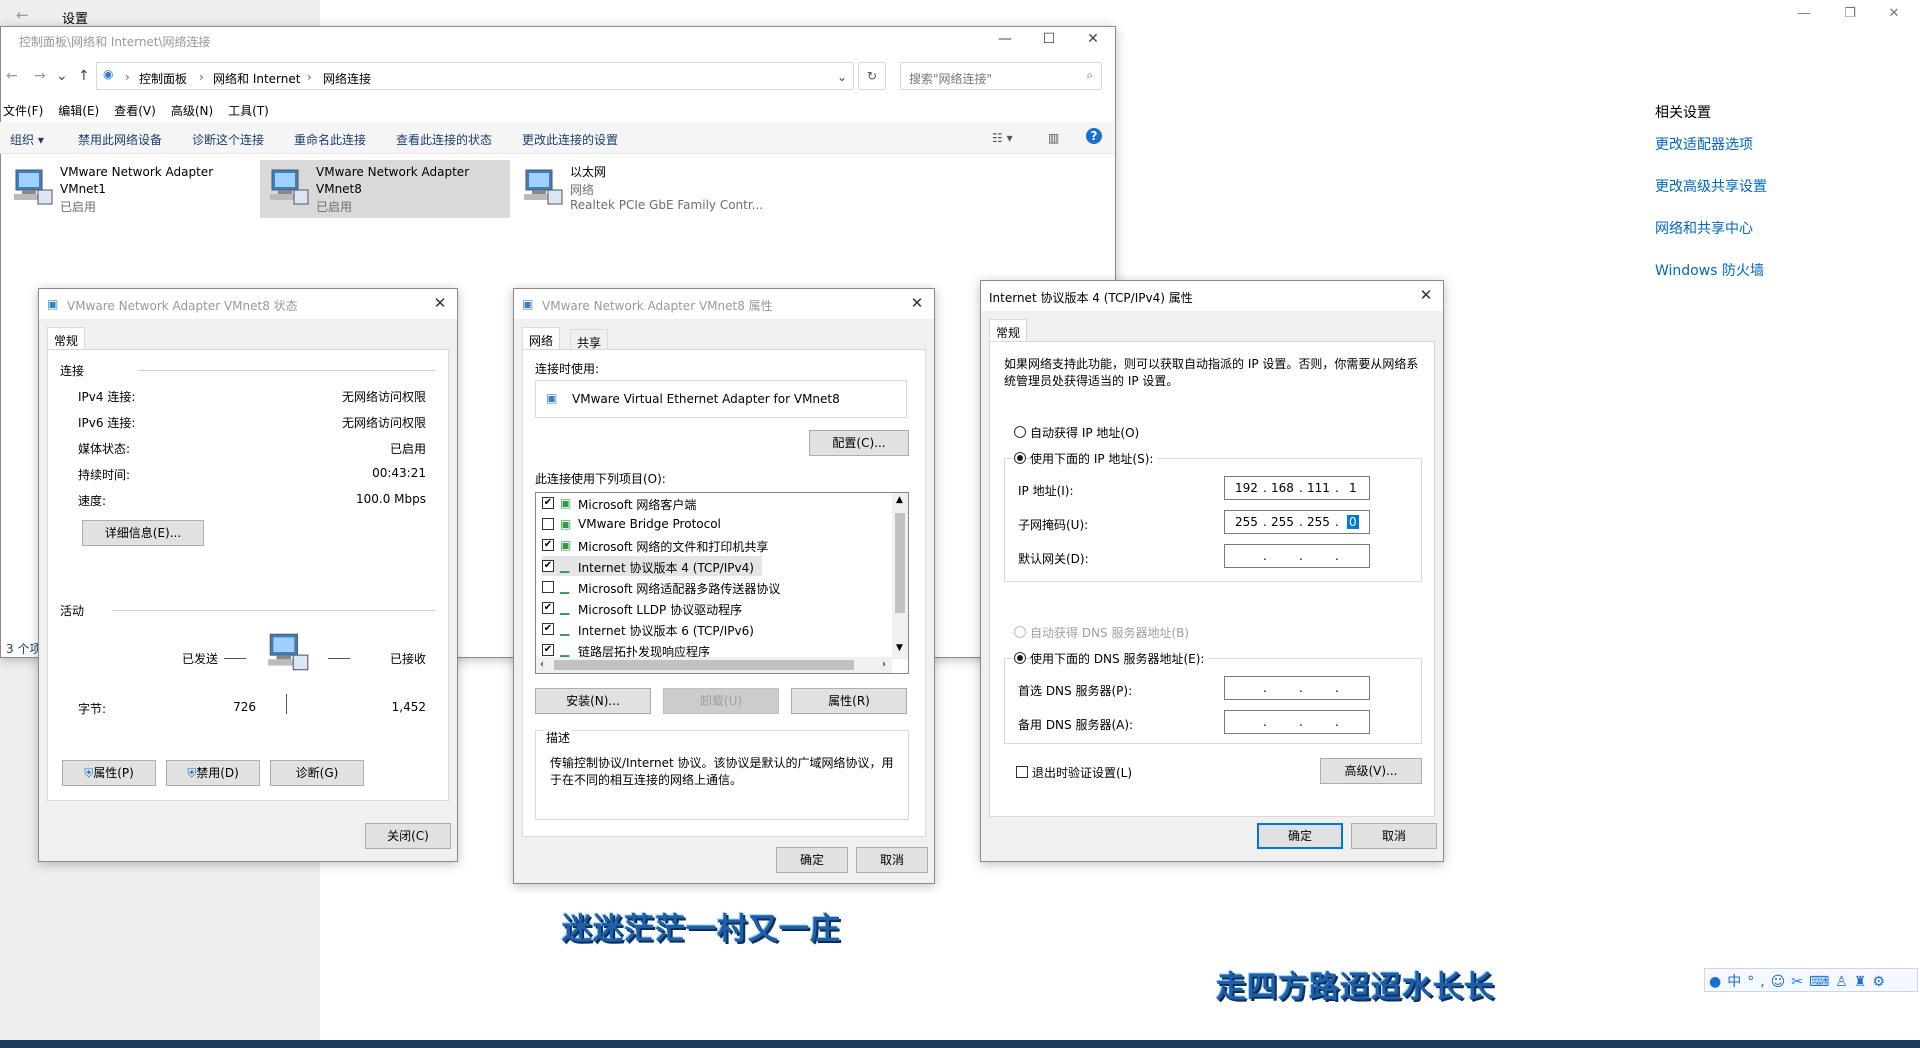 This screenshot has width=1920, height=1048. What do you see at coordinates (1811, 980) in the screenshot?
I see `ime-toolbar: ●中°,☺✂⌨♙♜⚙` at bounding box center [1811, 980].